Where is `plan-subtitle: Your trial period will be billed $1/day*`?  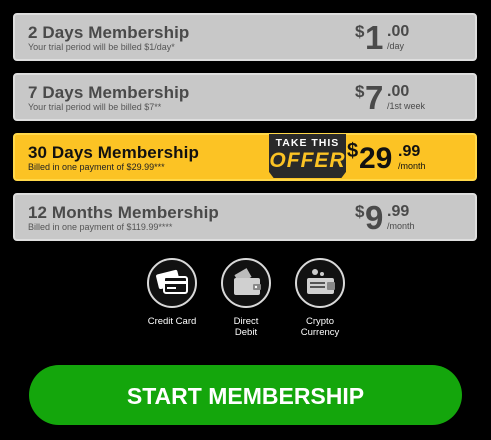
plan-subtitle: Your trial period will be billed $1/day* is located at coordinates (101, 47).